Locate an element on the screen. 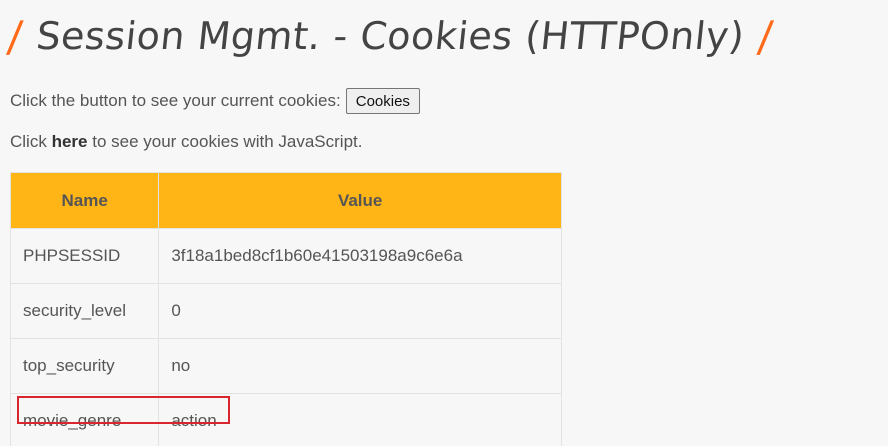  cookies-button: Cookies is located at coordinates (382, 101).